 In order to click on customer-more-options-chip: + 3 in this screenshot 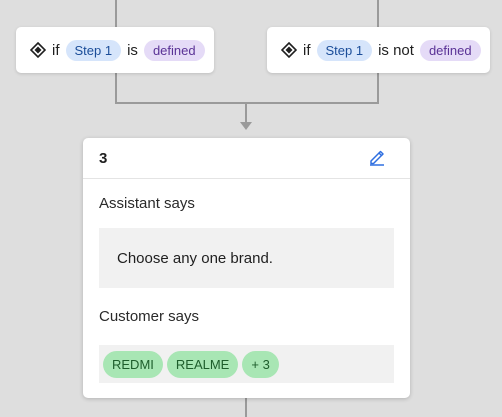, I will do `click(260, 364)`.